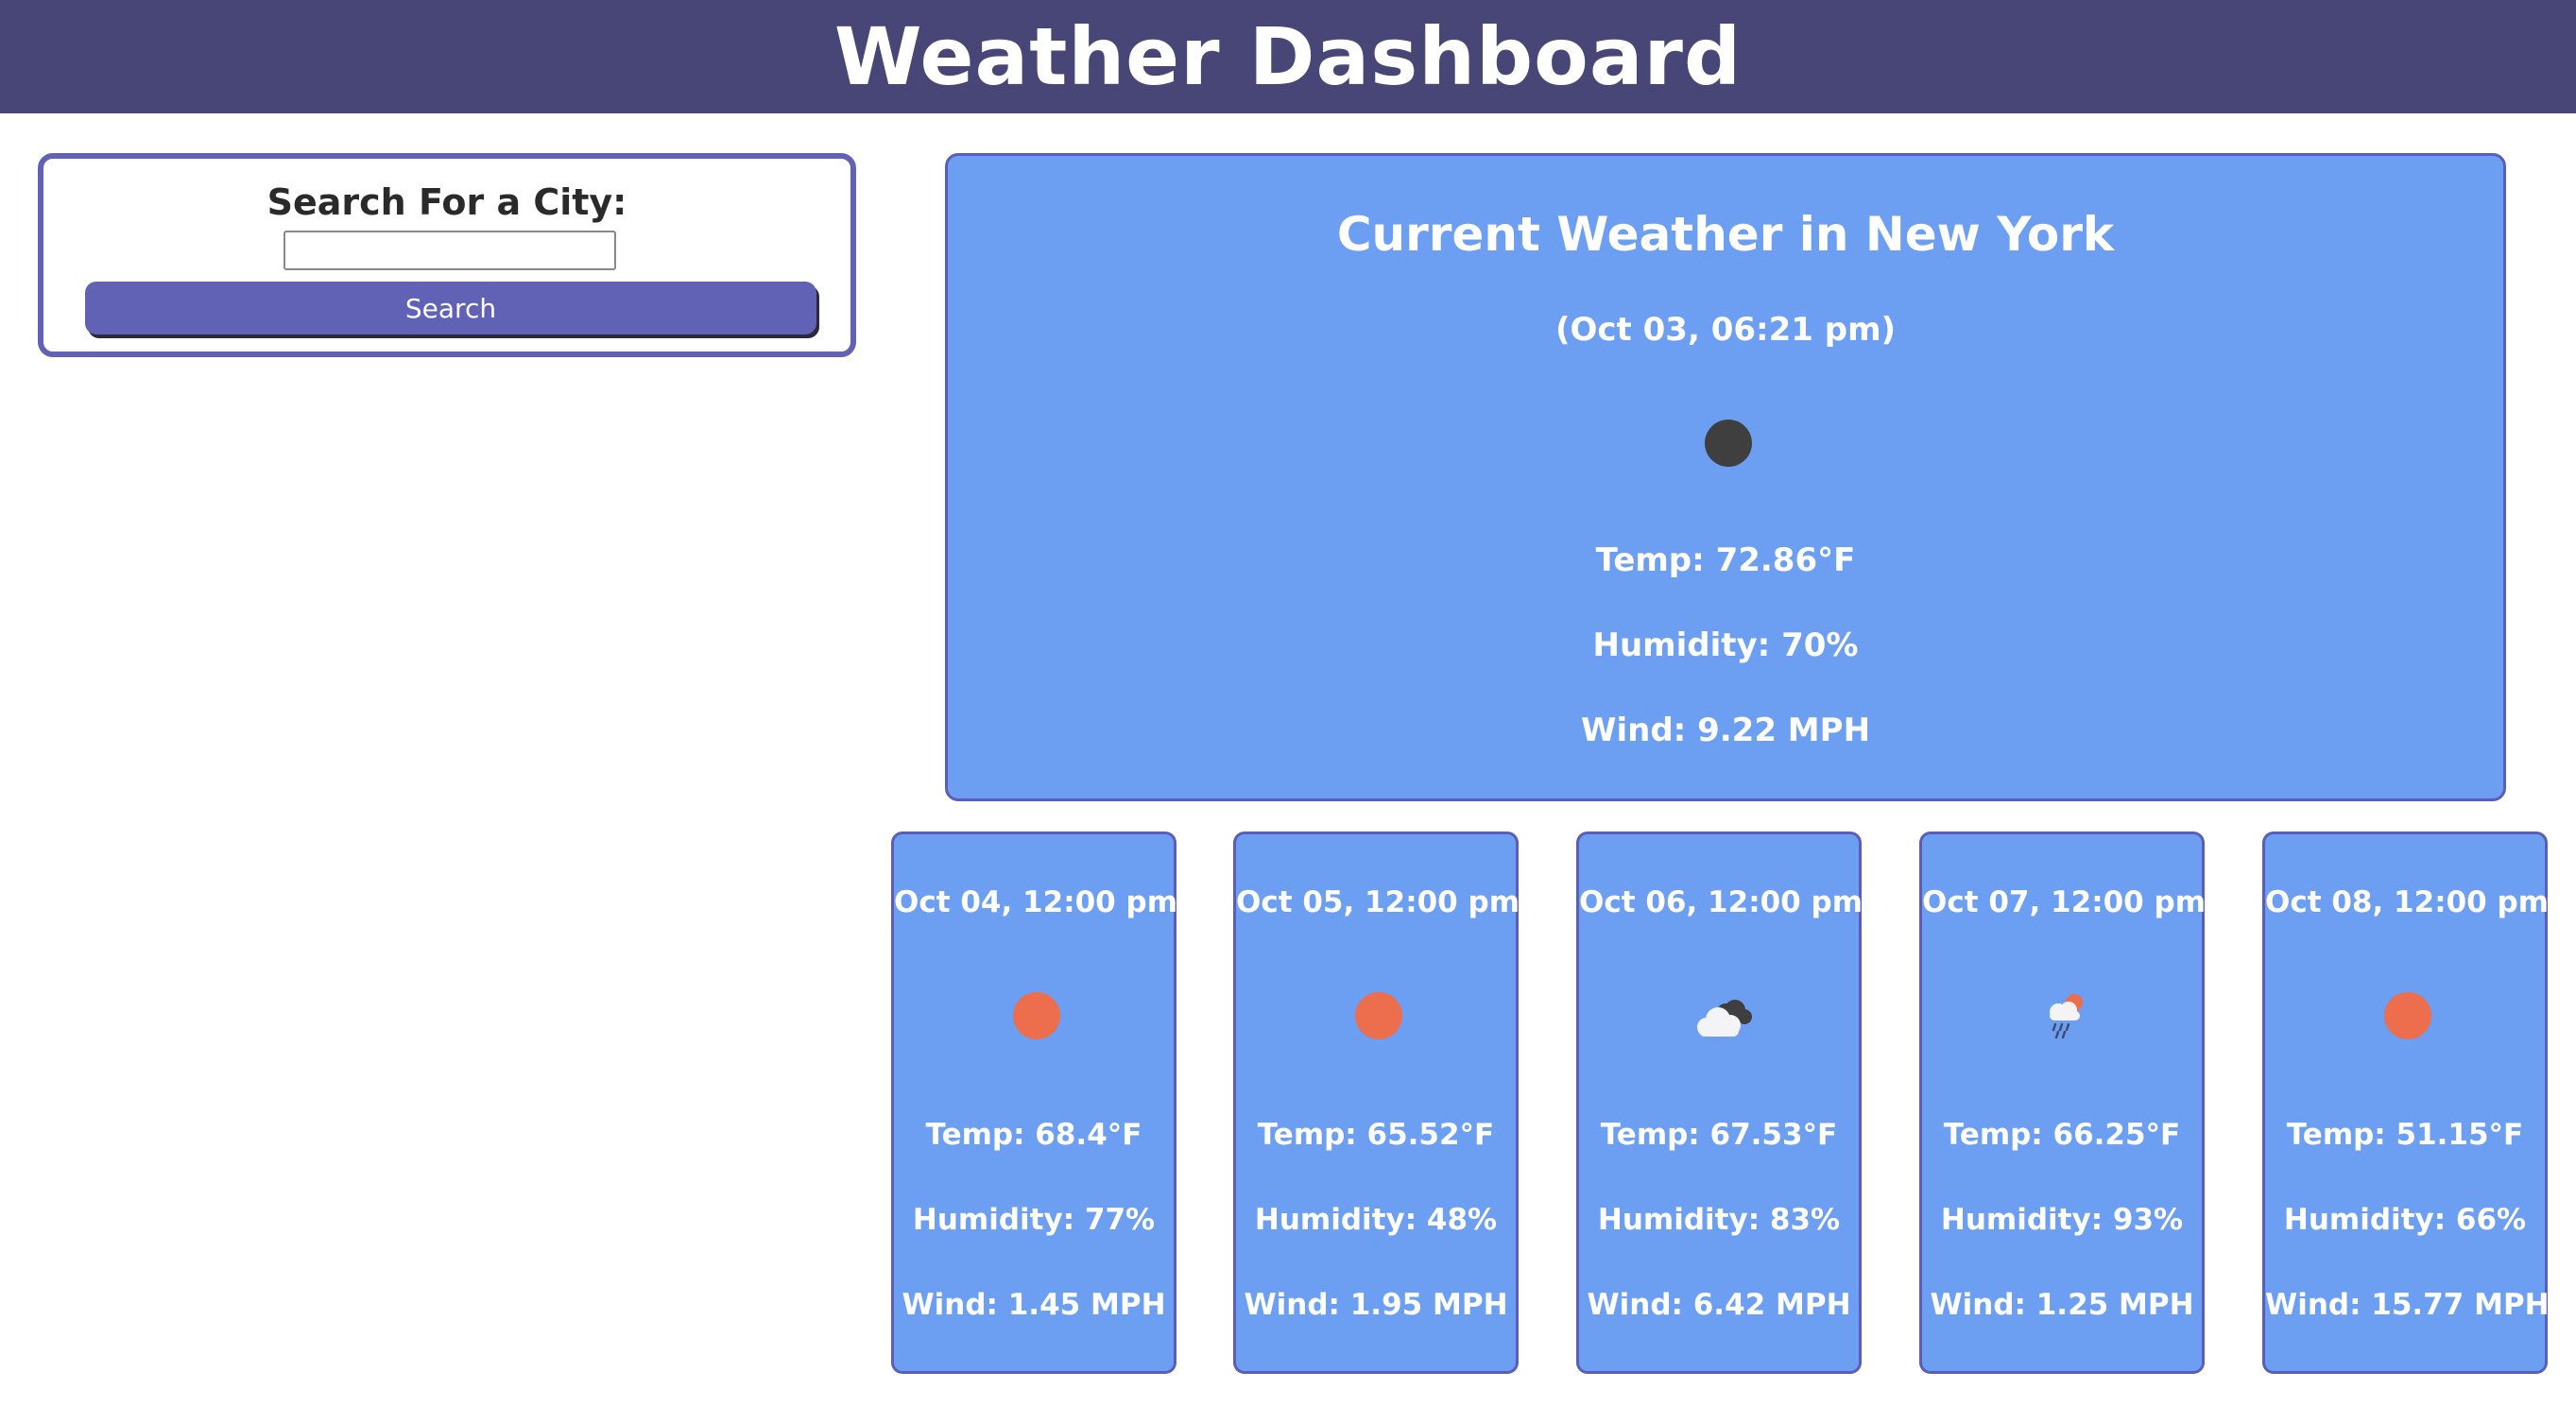 This screenshot has height=1406, width=2576. Describe the element at coordinates (446, 202) in the screenshot. I see `search-label: Search For a City:` at that location.